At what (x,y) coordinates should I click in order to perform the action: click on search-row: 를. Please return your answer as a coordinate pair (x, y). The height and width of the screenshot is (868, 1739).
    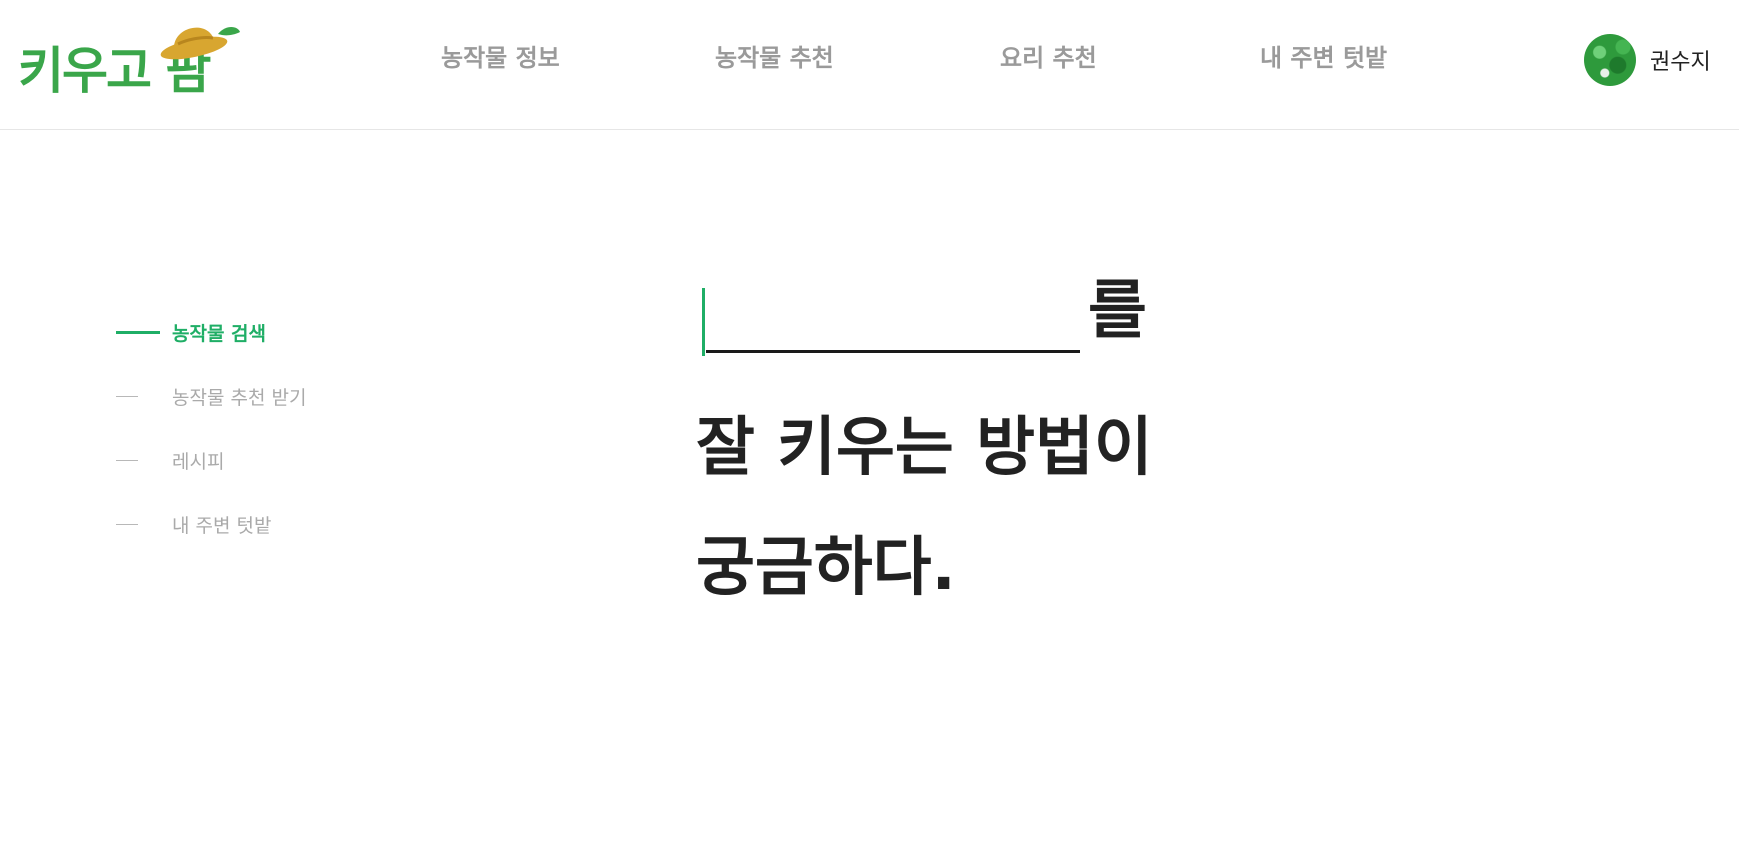
    Looking at the image, I should click on (926, 322).